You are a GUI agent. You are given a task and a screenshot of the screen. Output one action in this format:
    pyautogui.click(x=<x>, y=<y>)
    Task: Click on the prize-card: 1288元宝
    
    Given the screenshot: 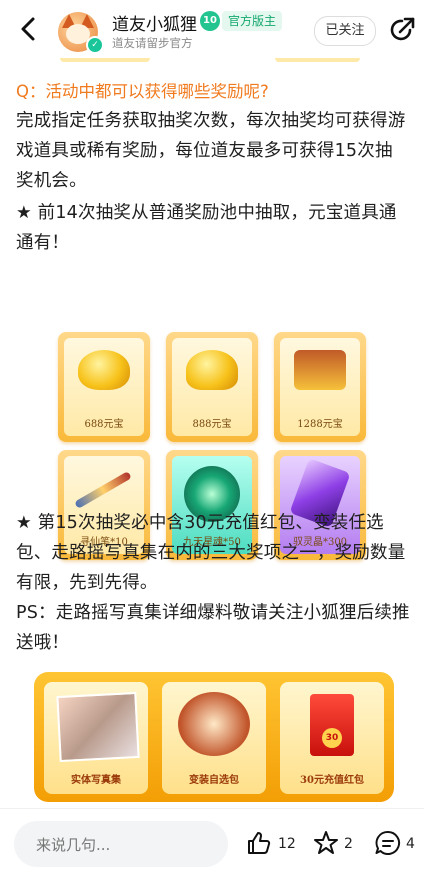 What is the action you would take?
    pyautogui.click(x=320, y=387)
    